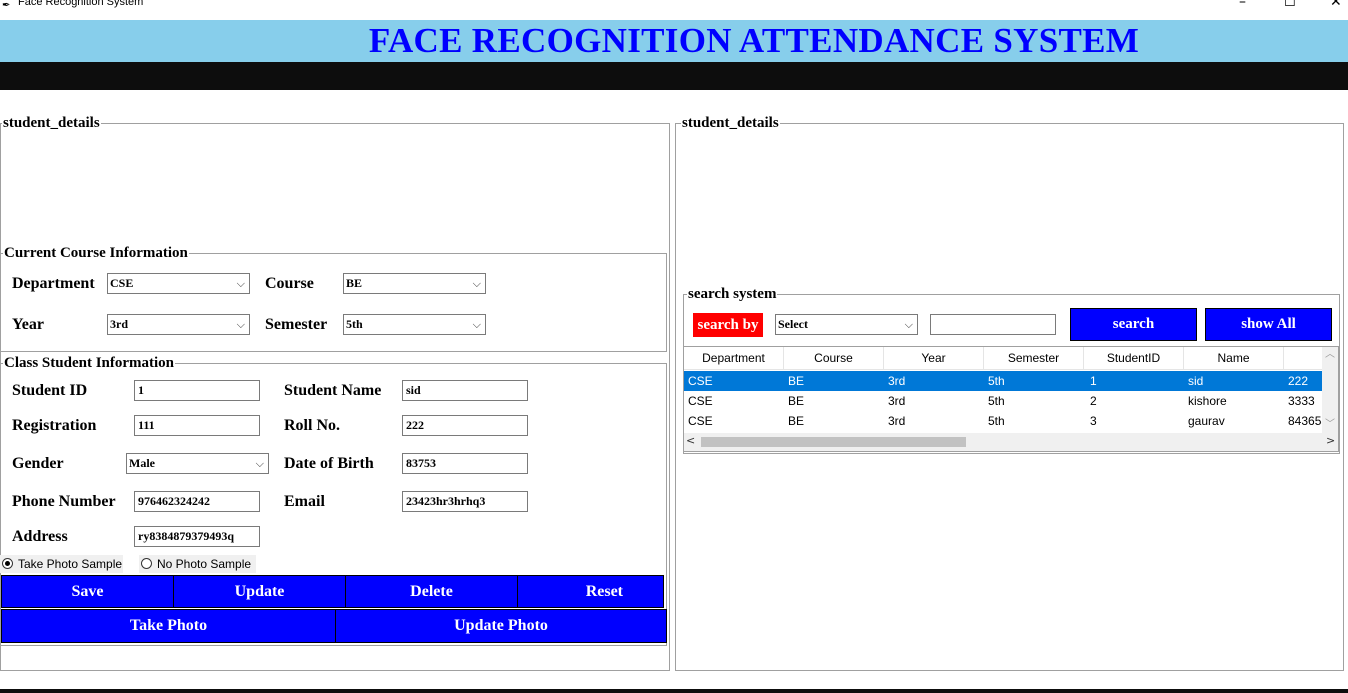 The height and width of the screenshot is (693, 1348). Describe the element at coordinates (51, 123) in the screenshot. I see `left-frame-legend: student_details` at that location.